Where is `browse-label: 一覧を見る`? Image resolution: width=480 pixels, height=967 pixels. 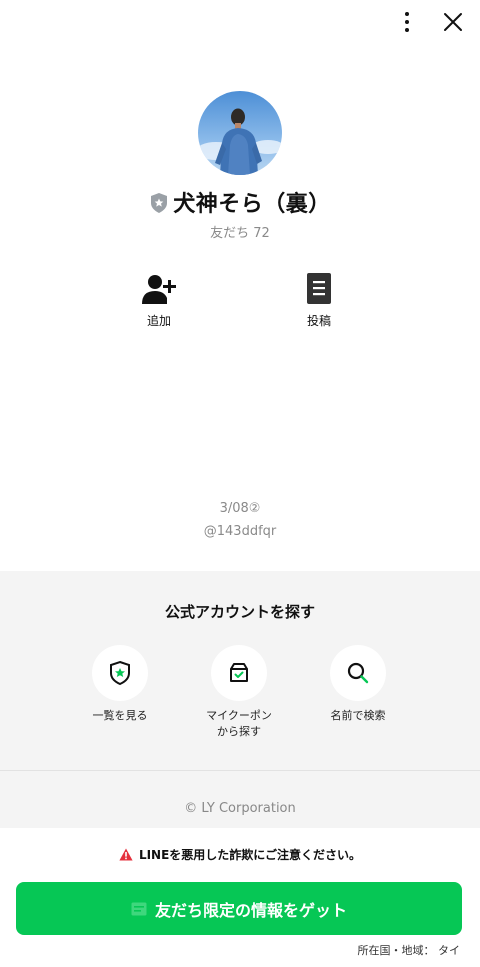
browse-label: 一覧を見る is located at coordinates (120, 715).